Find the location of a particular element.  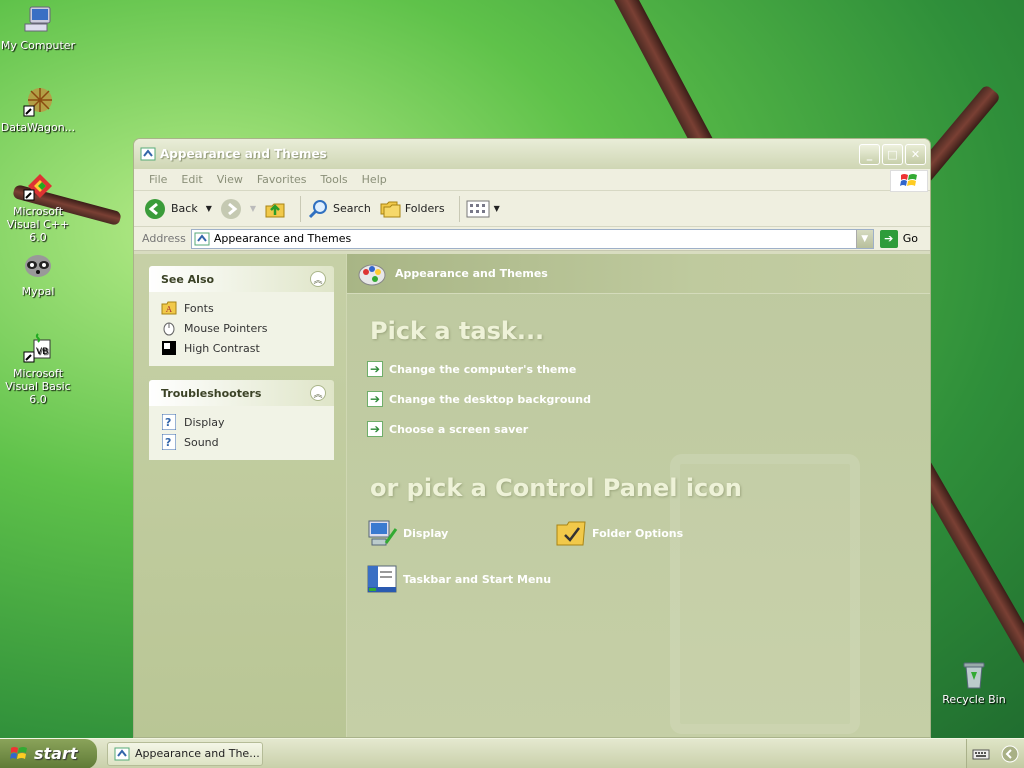

minimize-icon: _ is located at coordinates (869, 154).